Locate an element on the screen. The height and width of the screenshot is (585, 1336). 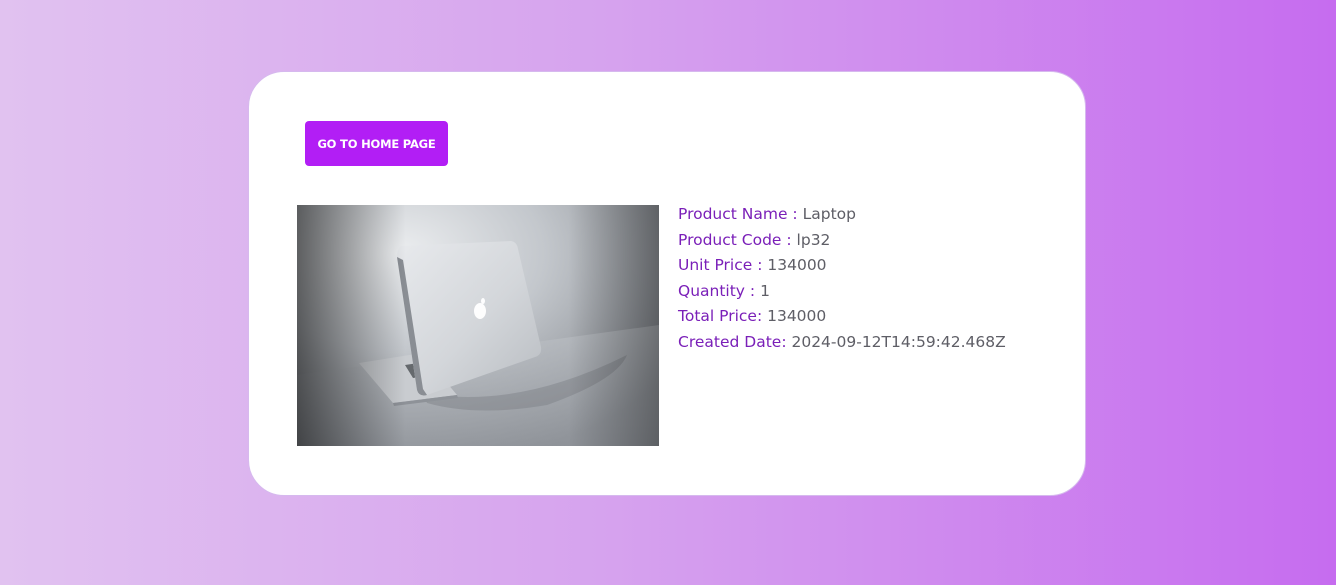
unit-price-value: 134000 is located at coordinates (797, 265).